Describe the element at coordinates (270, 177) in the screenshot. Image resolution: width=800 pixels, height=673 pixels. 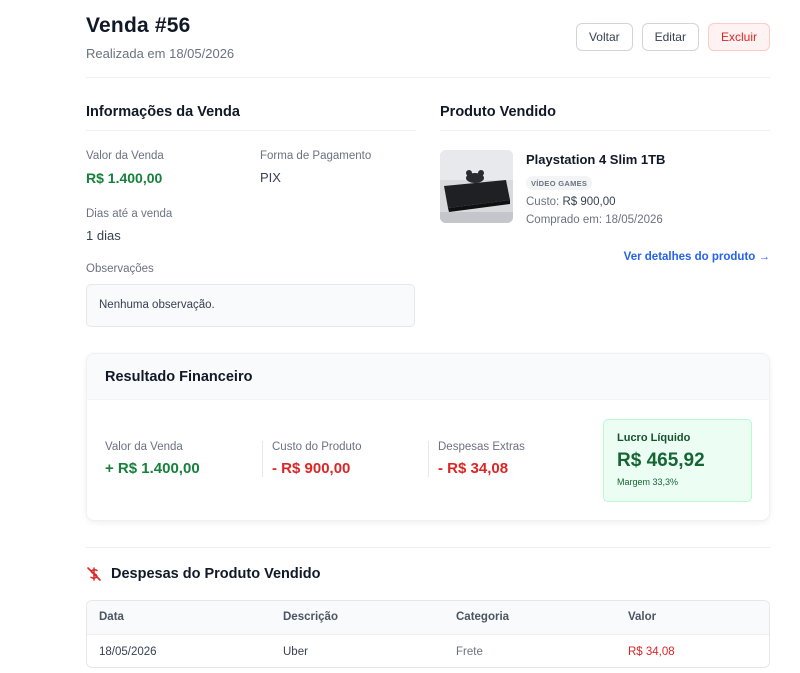
I see `payment-value: PIX` at that location.